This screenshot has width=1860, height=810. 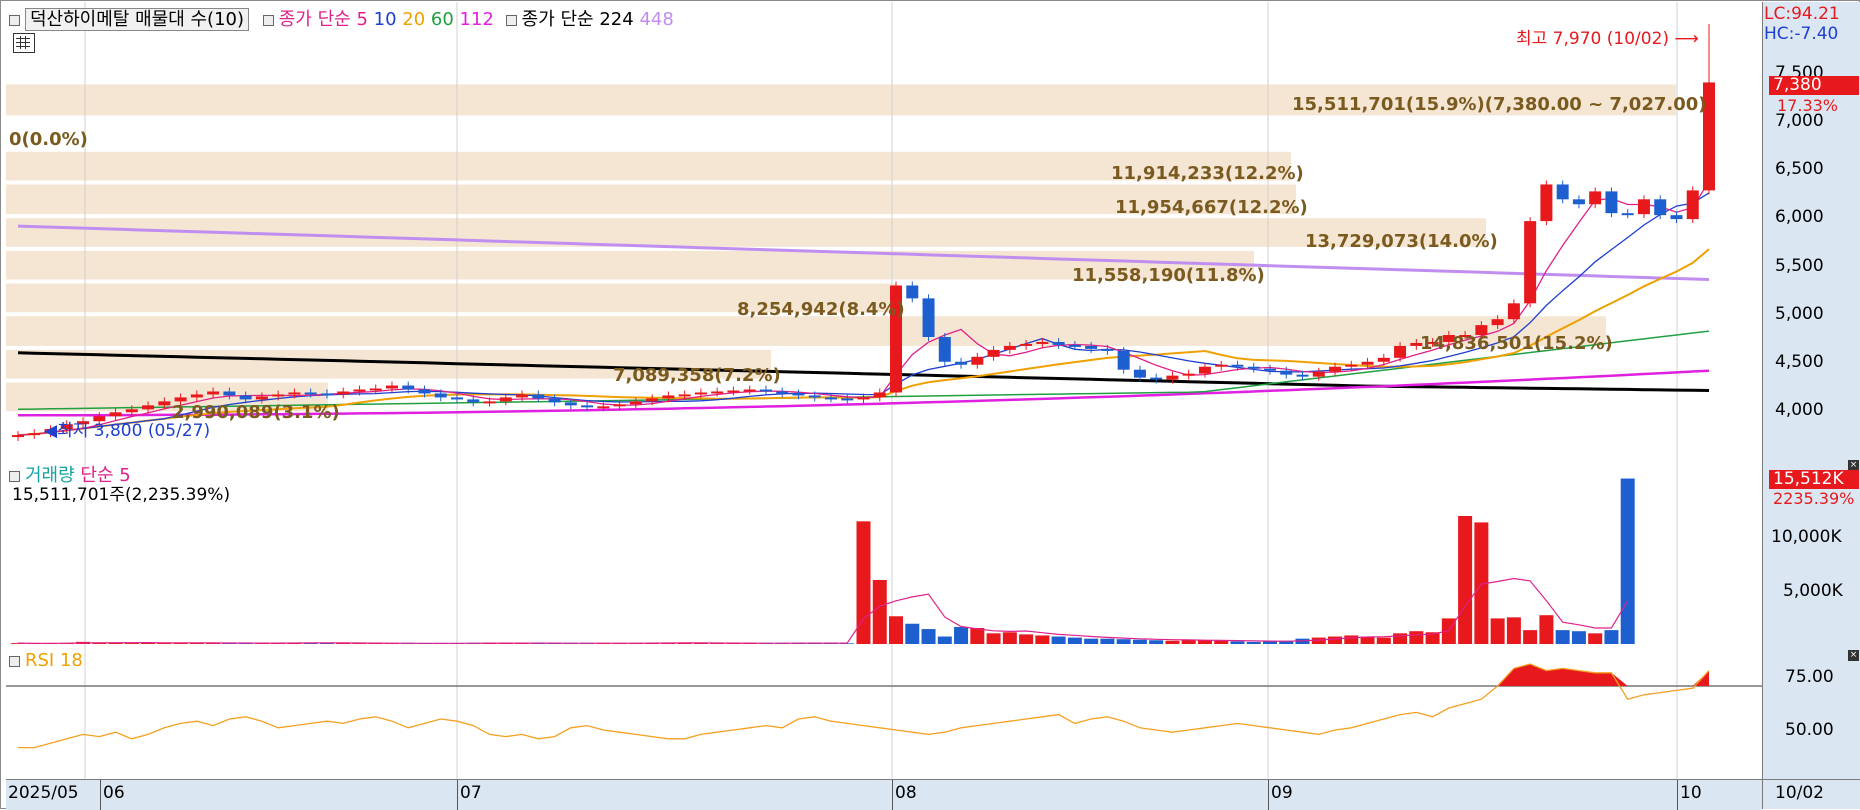 I want to click on volume-axis: × 15,512K 2235.39% 10,000K 5,000K, so click(x=1811, y=553).